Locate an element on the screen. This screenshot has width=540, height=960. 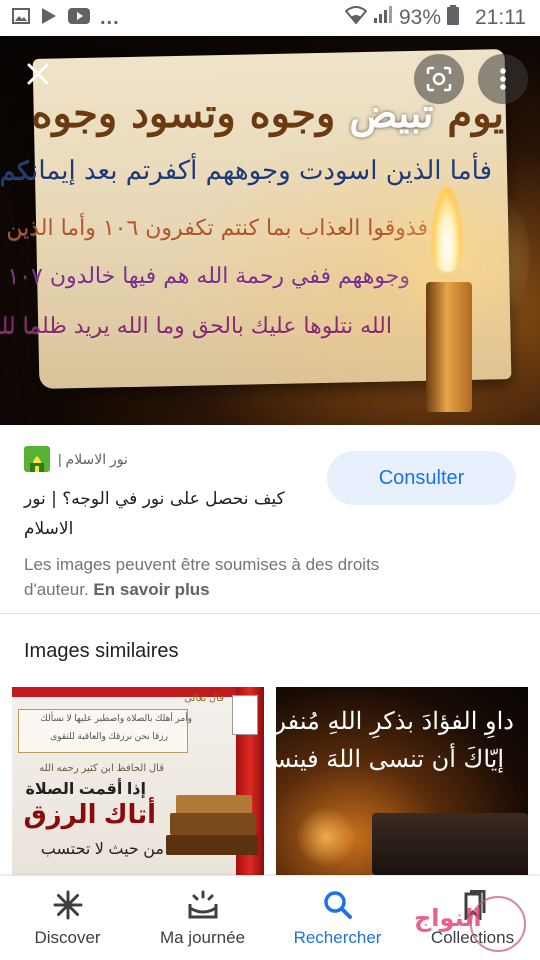
learn-more-link: En savoir plus is located at coordinates (151, 589).